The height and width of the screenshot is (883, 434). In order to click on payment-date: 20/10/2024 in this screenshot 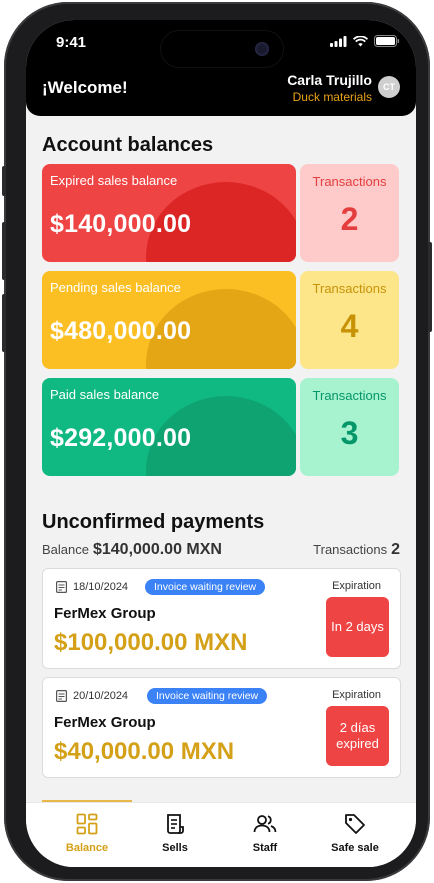, I will do `click(101, 696)`.